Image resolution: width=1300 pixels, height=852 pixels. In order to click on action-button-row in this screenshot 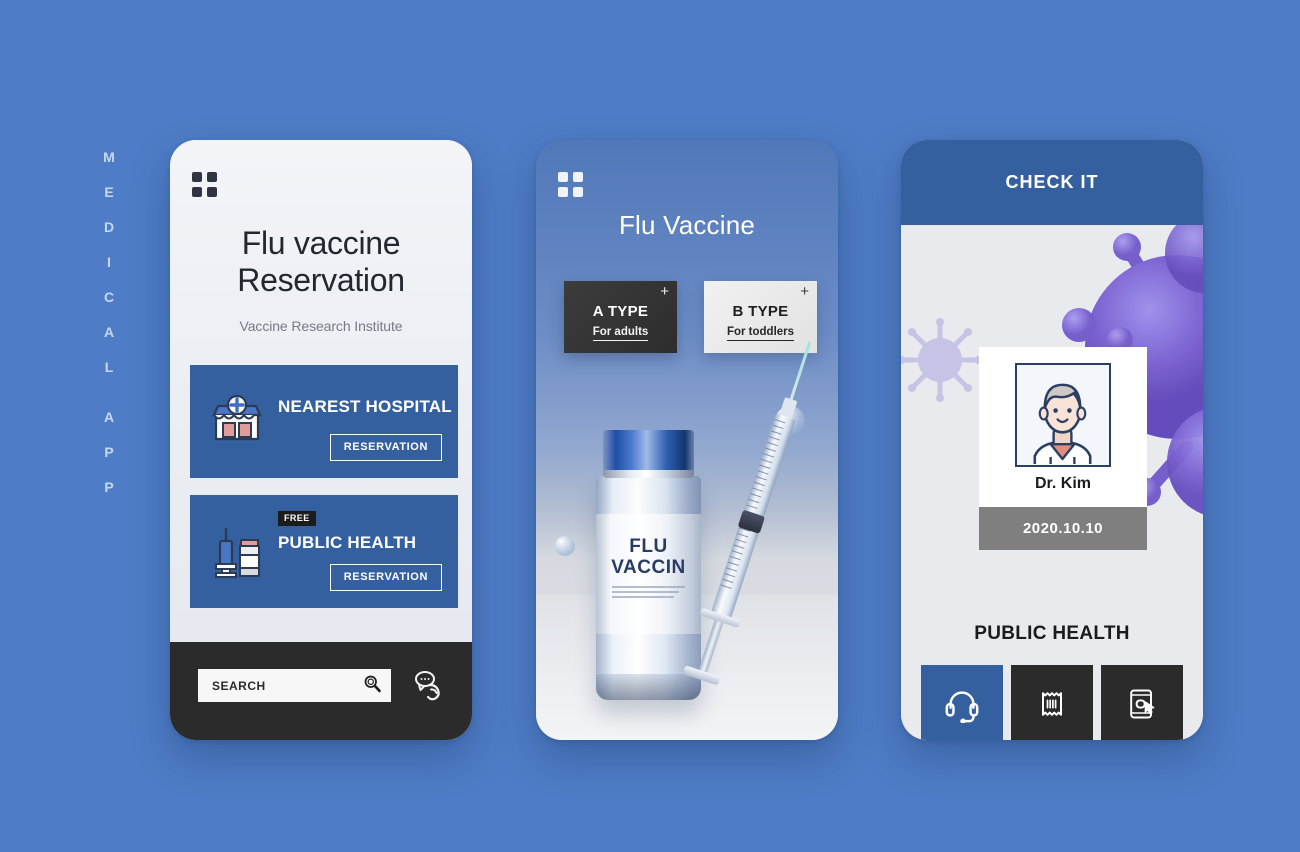, I will do `click(1052, 702)`.